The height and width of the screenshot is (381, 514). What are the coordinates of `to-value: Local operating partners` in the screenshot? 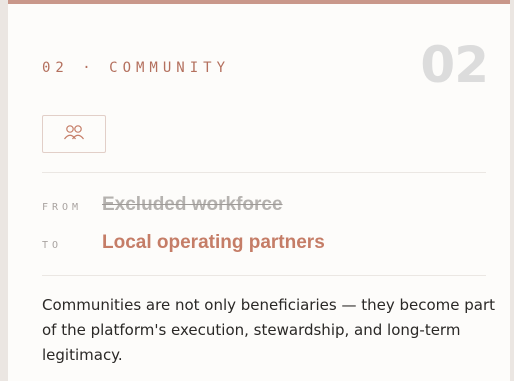 It's located at (213, 242).